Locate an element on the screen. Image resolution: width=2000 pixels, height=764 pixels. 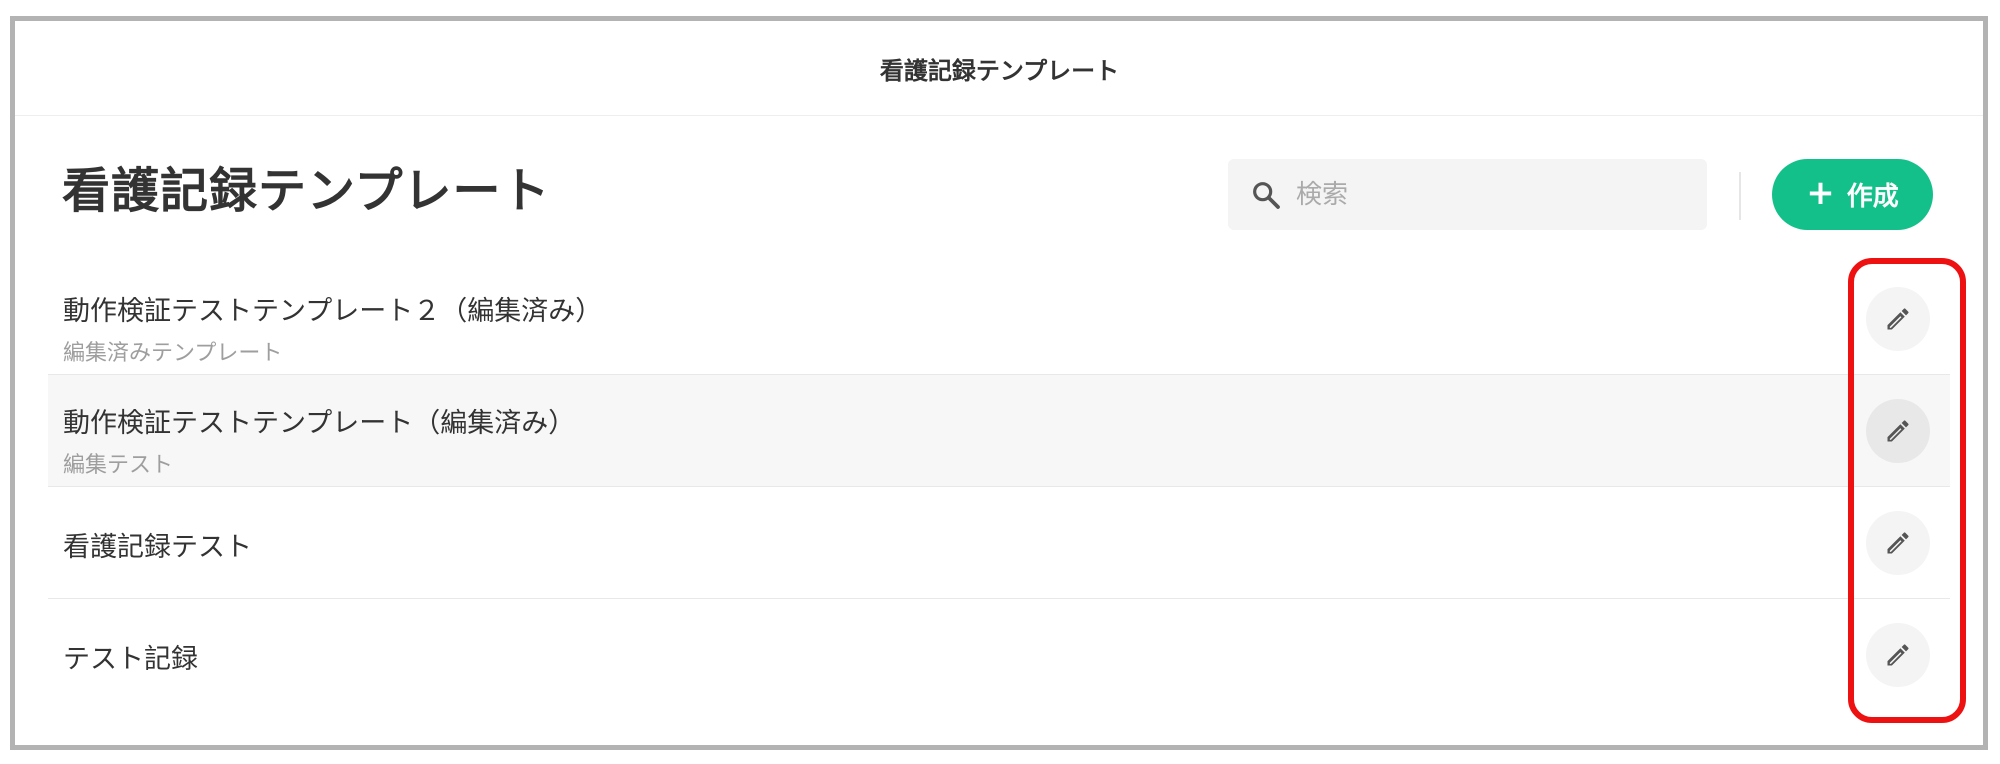
top-bar-title: 看護記録テンプレート is located at coordinates (999, 70).